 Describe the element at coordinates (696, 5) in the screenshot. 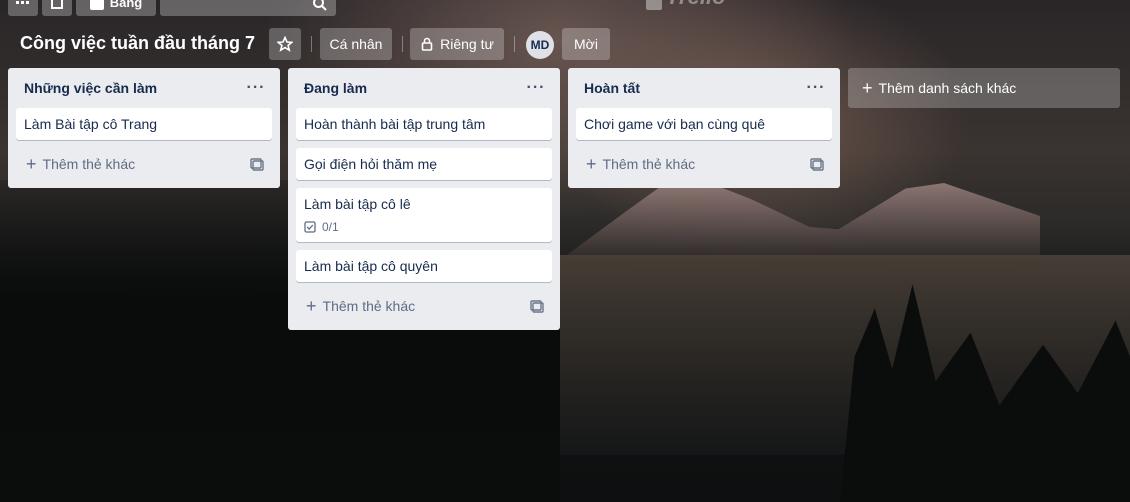

I see `logo-text: Trello` at that location.